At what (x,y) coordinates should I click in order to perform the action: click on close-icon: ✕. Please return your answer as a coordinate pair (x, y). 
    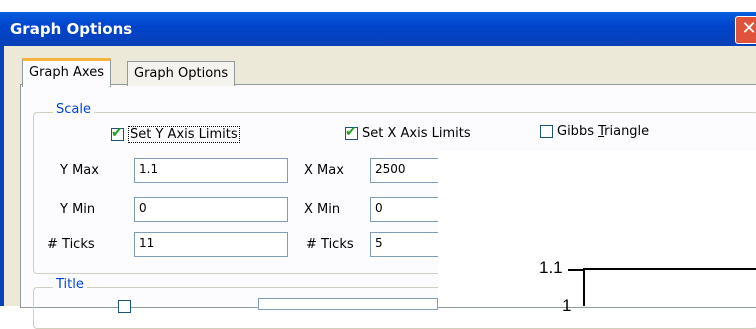
    Looking at the image, I should click on (748, 28).